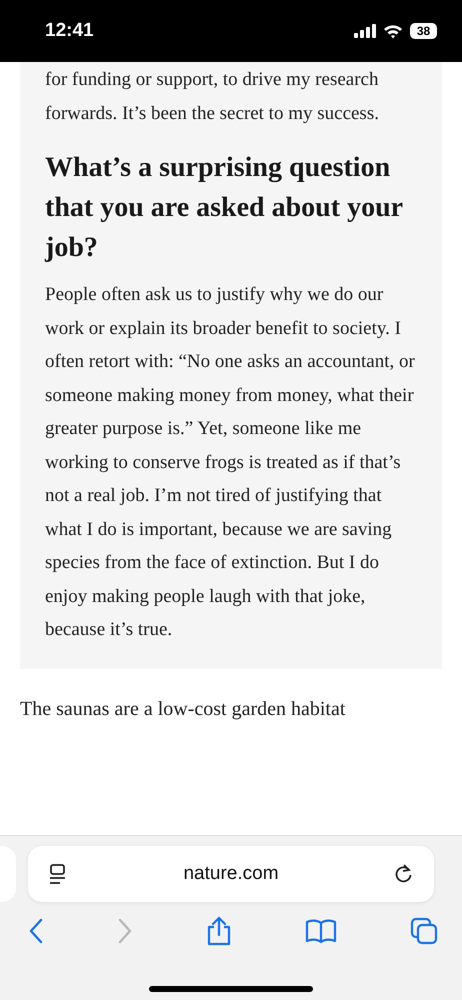  Describe the element at coordinates (404, 874) in the screenshot. I see `reload-icon` at that location.